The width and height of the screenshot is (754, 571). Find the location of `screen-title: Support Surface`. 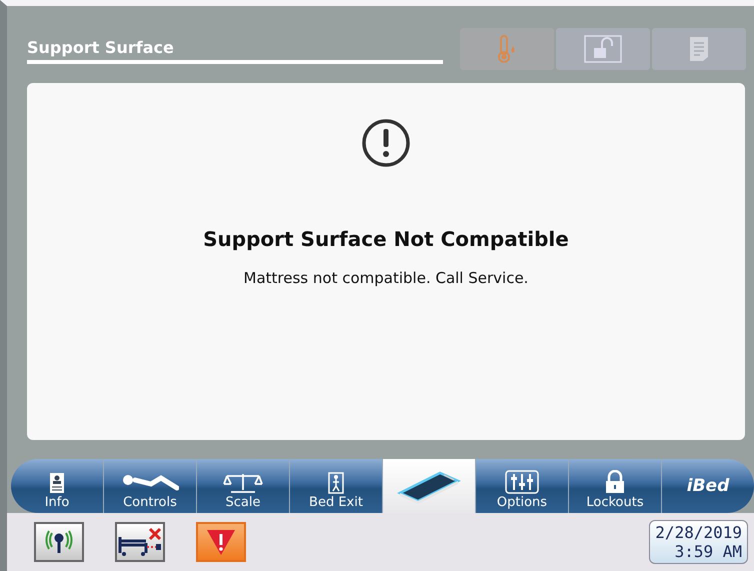

screen-title: Support Surface is located at coordinates (101, 48).